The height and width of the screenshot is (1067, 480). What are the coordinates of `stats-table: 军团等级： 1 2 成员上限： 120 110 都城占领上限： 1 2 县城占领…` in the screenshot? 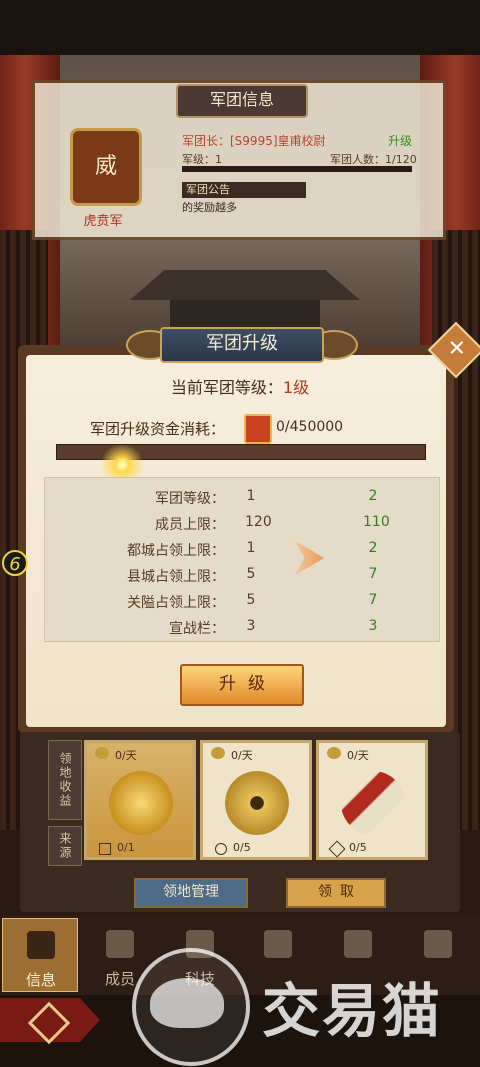 It's located at (242, 559).